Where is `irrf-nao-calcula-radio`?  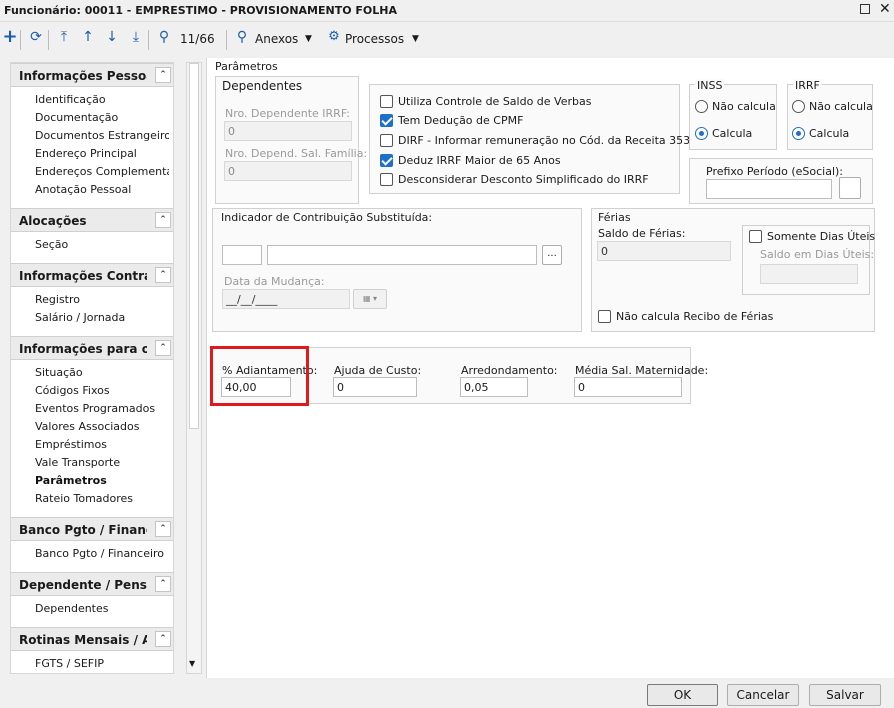 irrf-nao-calcula-radio is located at coordinates (798, 106).